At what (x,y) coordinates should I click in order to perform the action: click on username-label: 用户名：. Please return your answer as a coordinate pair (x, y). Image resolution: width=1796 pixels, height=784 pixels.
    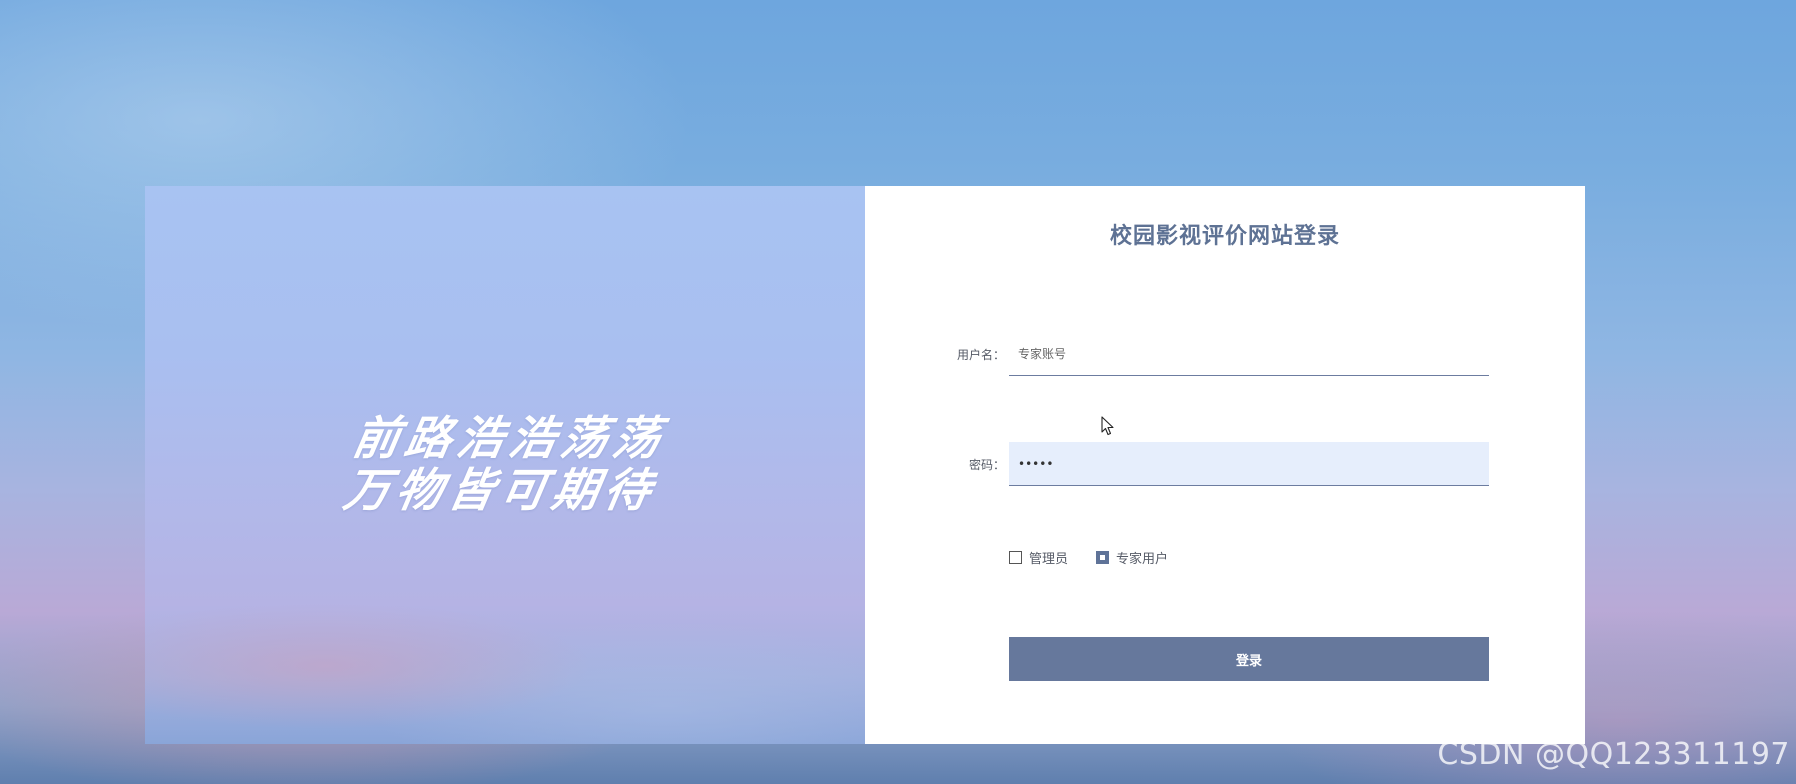
    Looking at the image, I should click on (980, 355).